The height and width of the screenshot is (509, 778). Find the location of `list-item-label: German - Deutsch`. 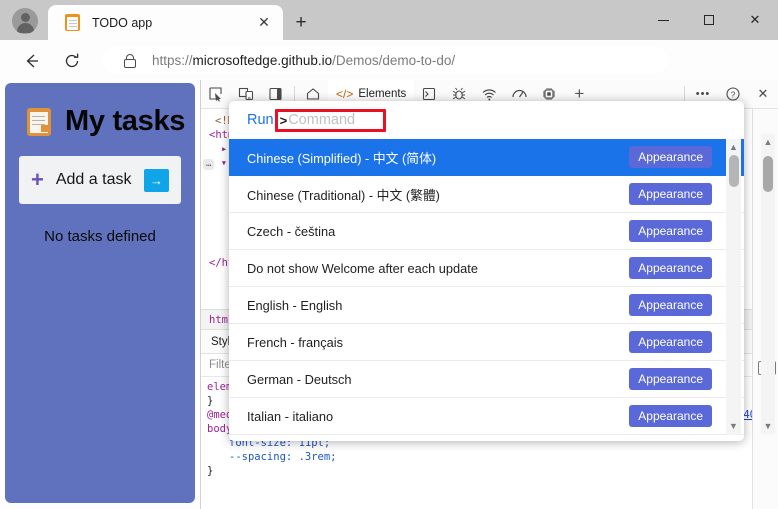

list-item-label: German - Deutsch is located at coordinates (299, 379).